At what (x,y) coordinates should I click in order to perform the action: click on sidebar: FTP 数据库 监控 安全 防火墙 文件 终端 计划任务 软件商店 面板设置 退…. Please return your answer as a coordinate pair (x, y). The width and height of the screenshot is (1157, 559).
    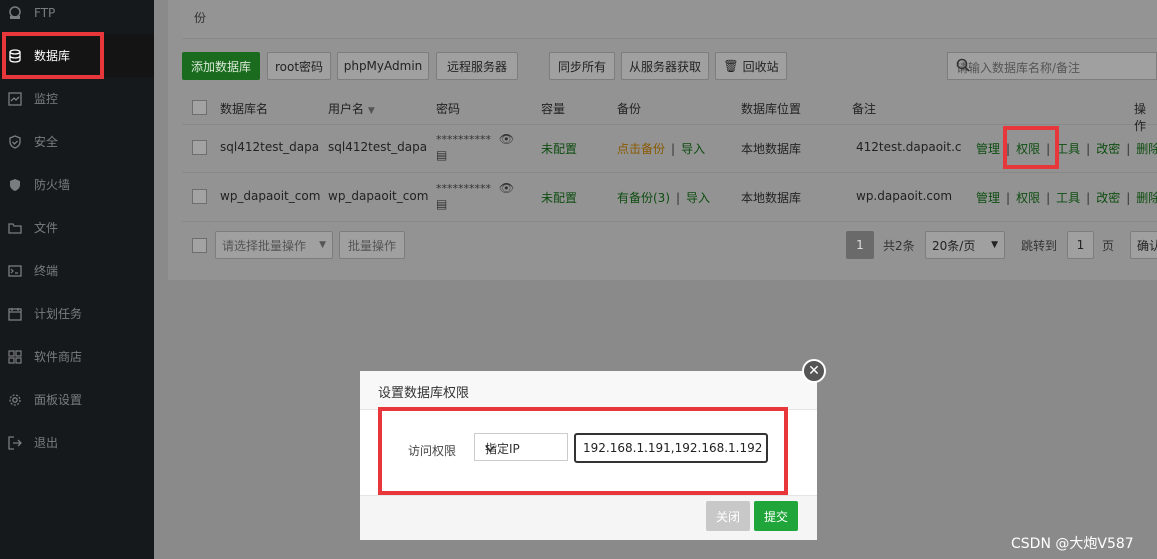
    Looking at the image, I should click on (77, 279).